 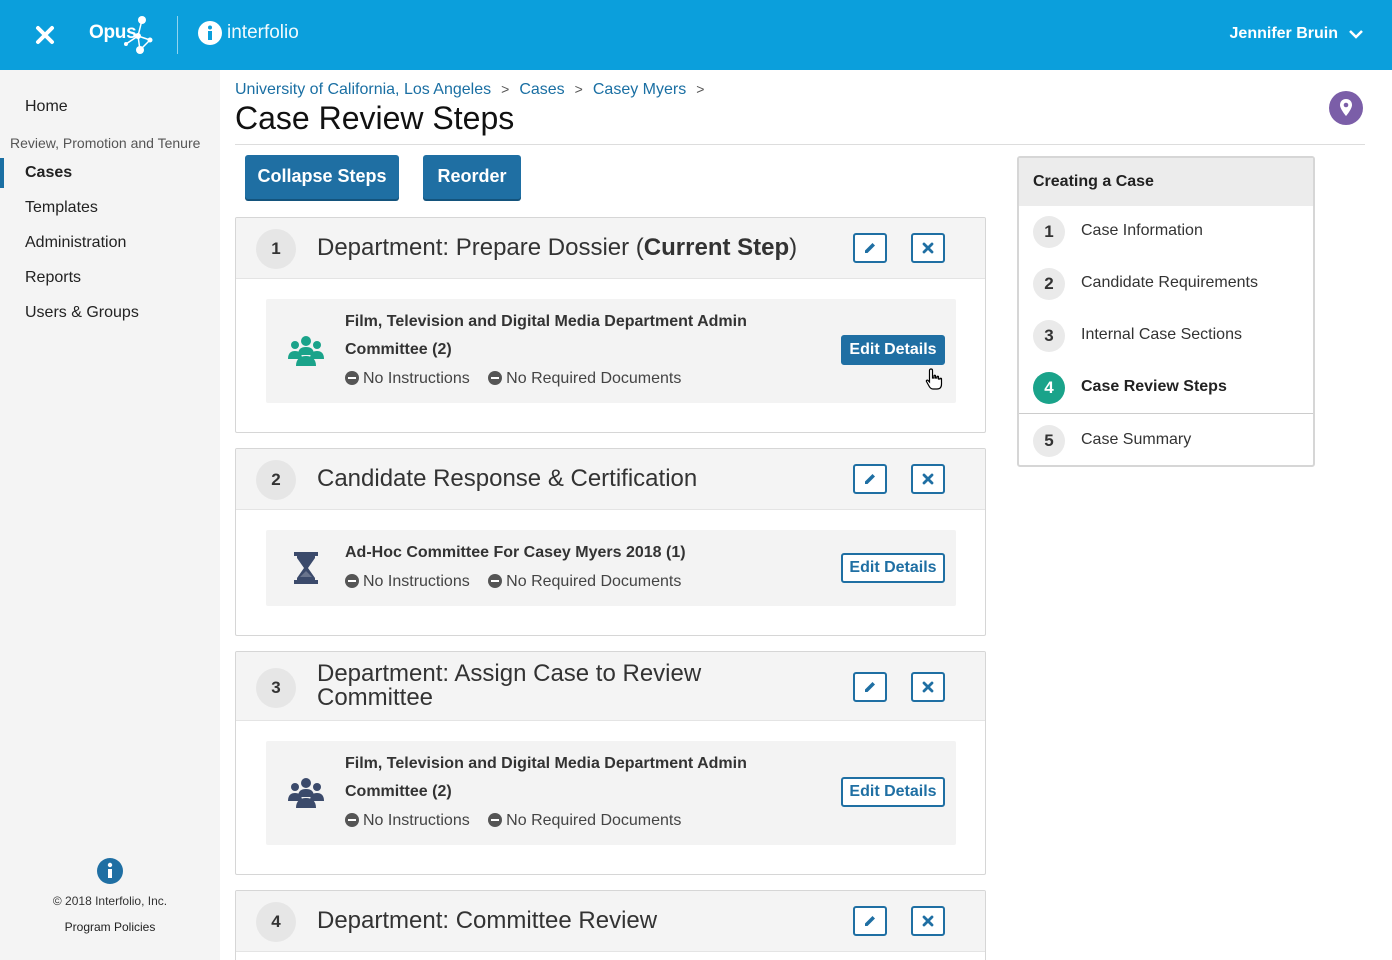 What do you see at coordinates (110, 927) in the screenshot?
I see `program-policies-link: Program Policies` at bounding box center [110, 927].